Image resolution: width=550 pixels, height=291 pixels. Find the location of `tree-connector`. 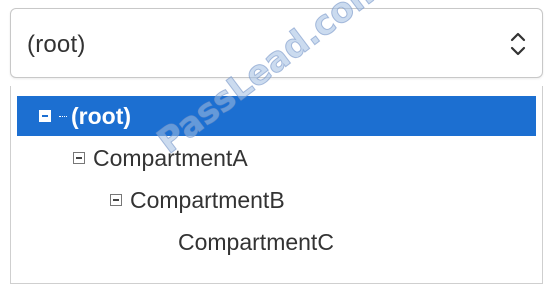

tree-connector is located at coordinates (63, 116).